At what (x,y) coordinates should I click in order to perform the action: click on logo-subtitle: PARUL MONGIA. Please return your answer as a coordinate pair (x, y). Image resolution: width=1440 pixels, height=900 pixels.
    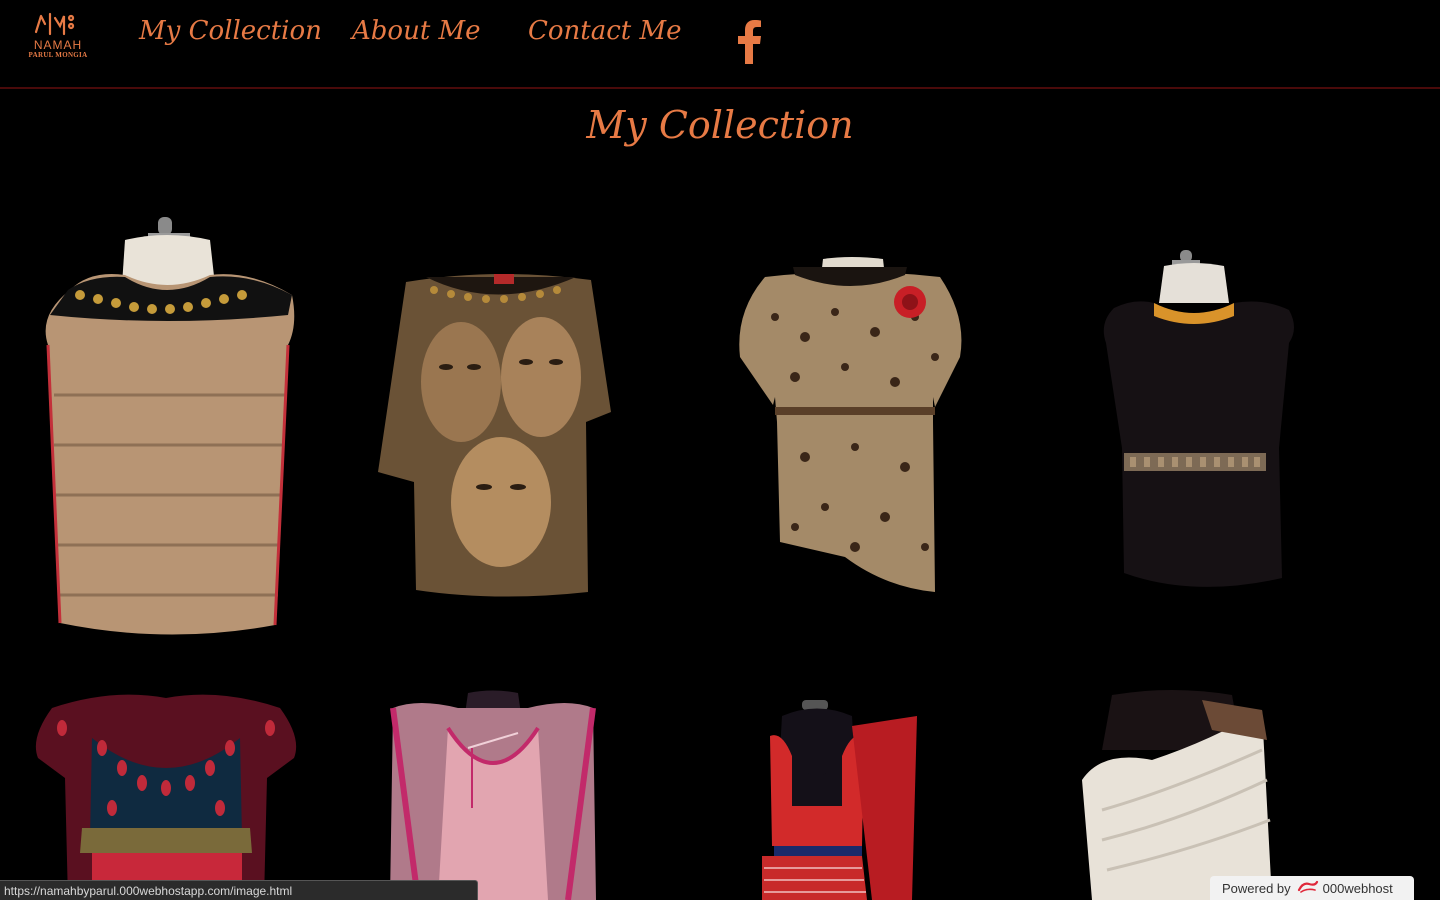
    Looking at the image, I should click on (58, 55).